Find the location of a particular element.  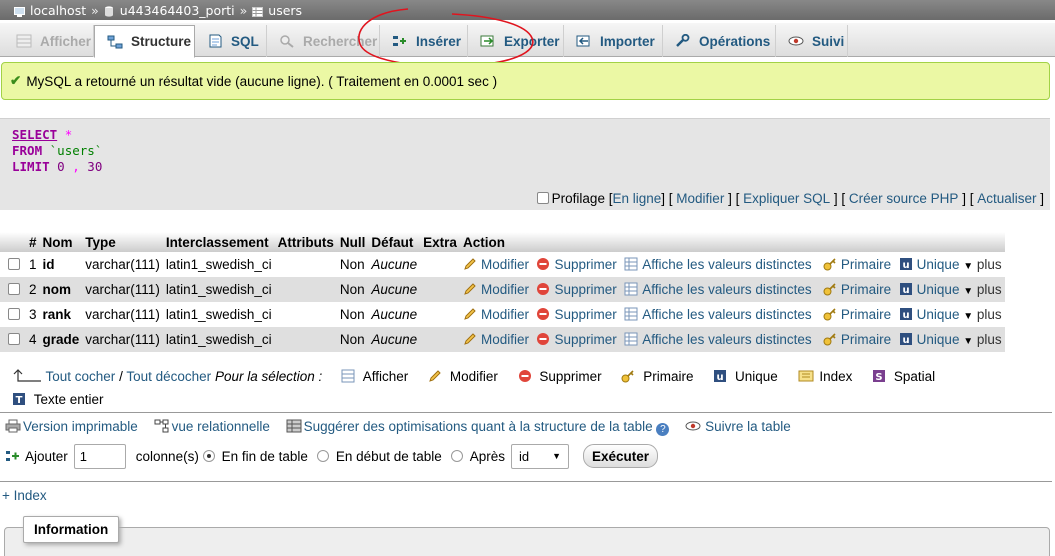

after-radio is located at coordinates (456, 456).